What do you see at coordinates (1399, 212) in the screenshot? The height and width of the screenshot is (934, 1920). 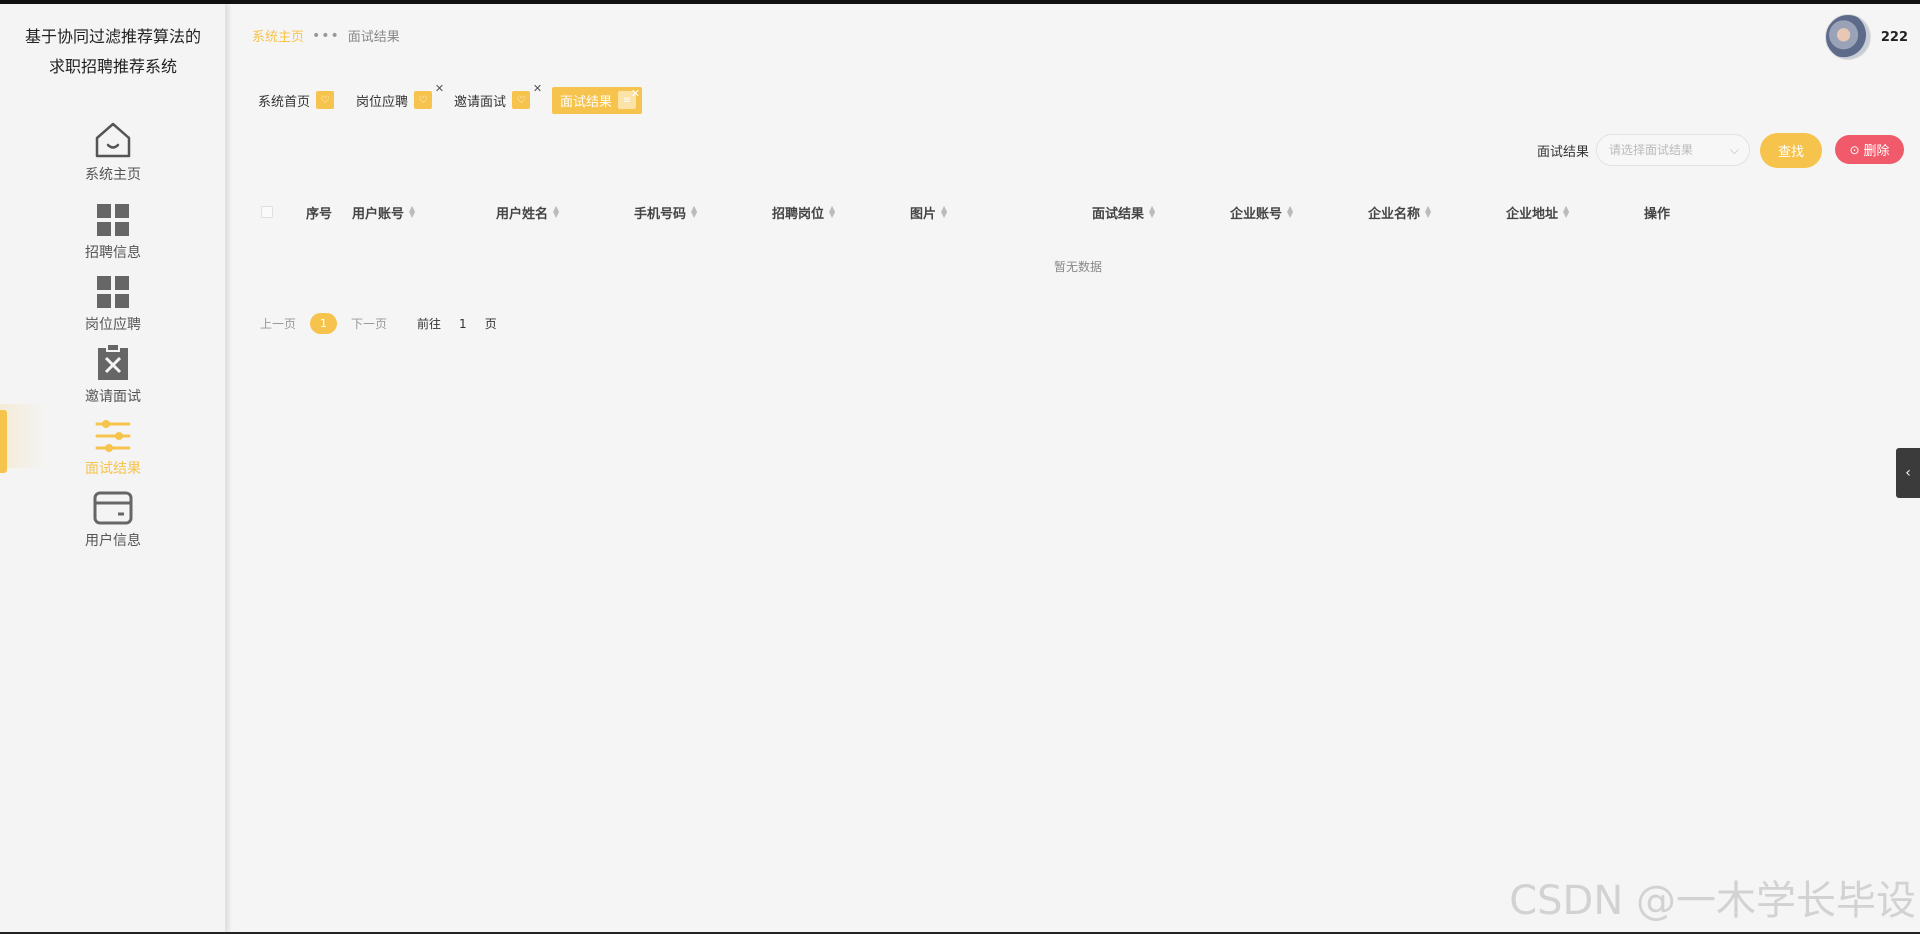 I see `column-company-name: 企业名称 ▲ ▼` at bounding box center [1399, 212].